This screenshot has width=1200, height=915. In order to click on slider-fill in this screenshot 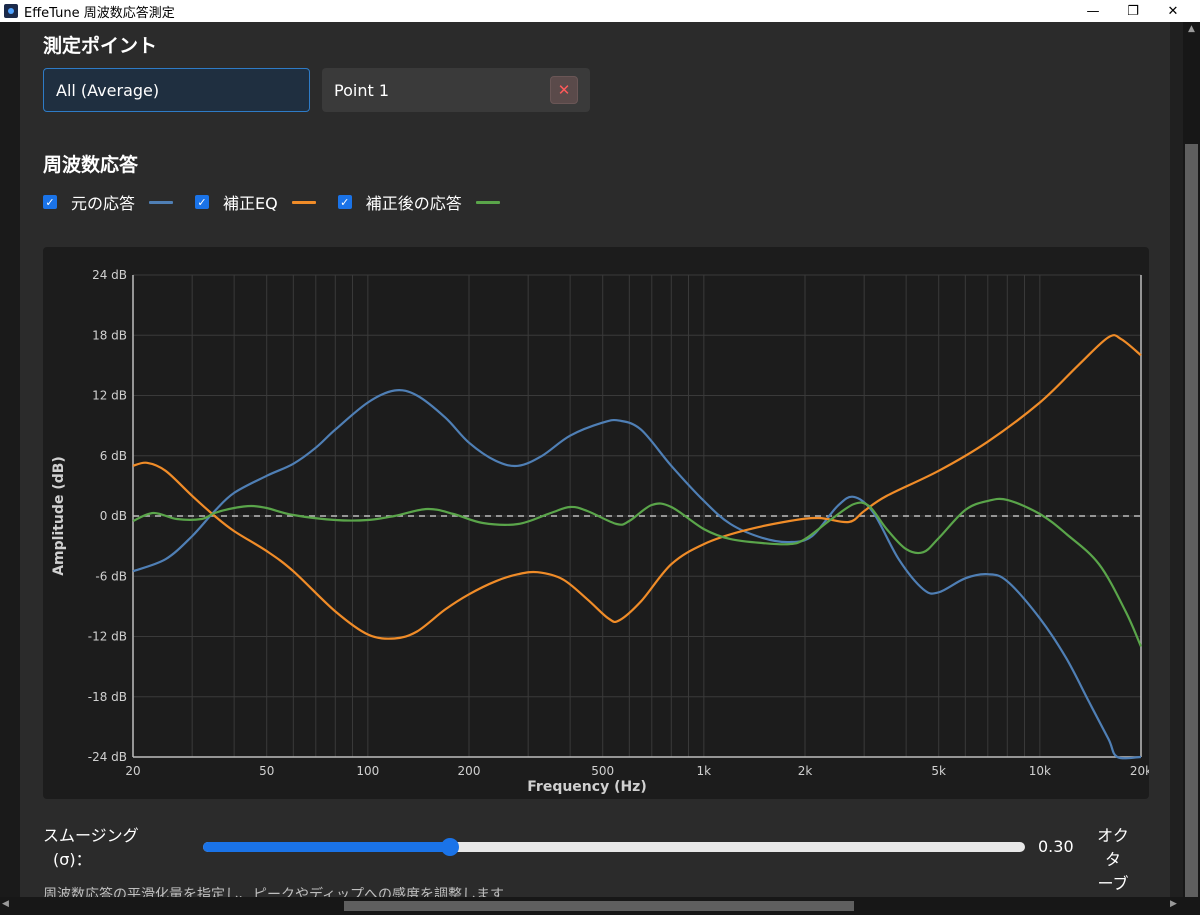, I will do `click(326, 847)`.